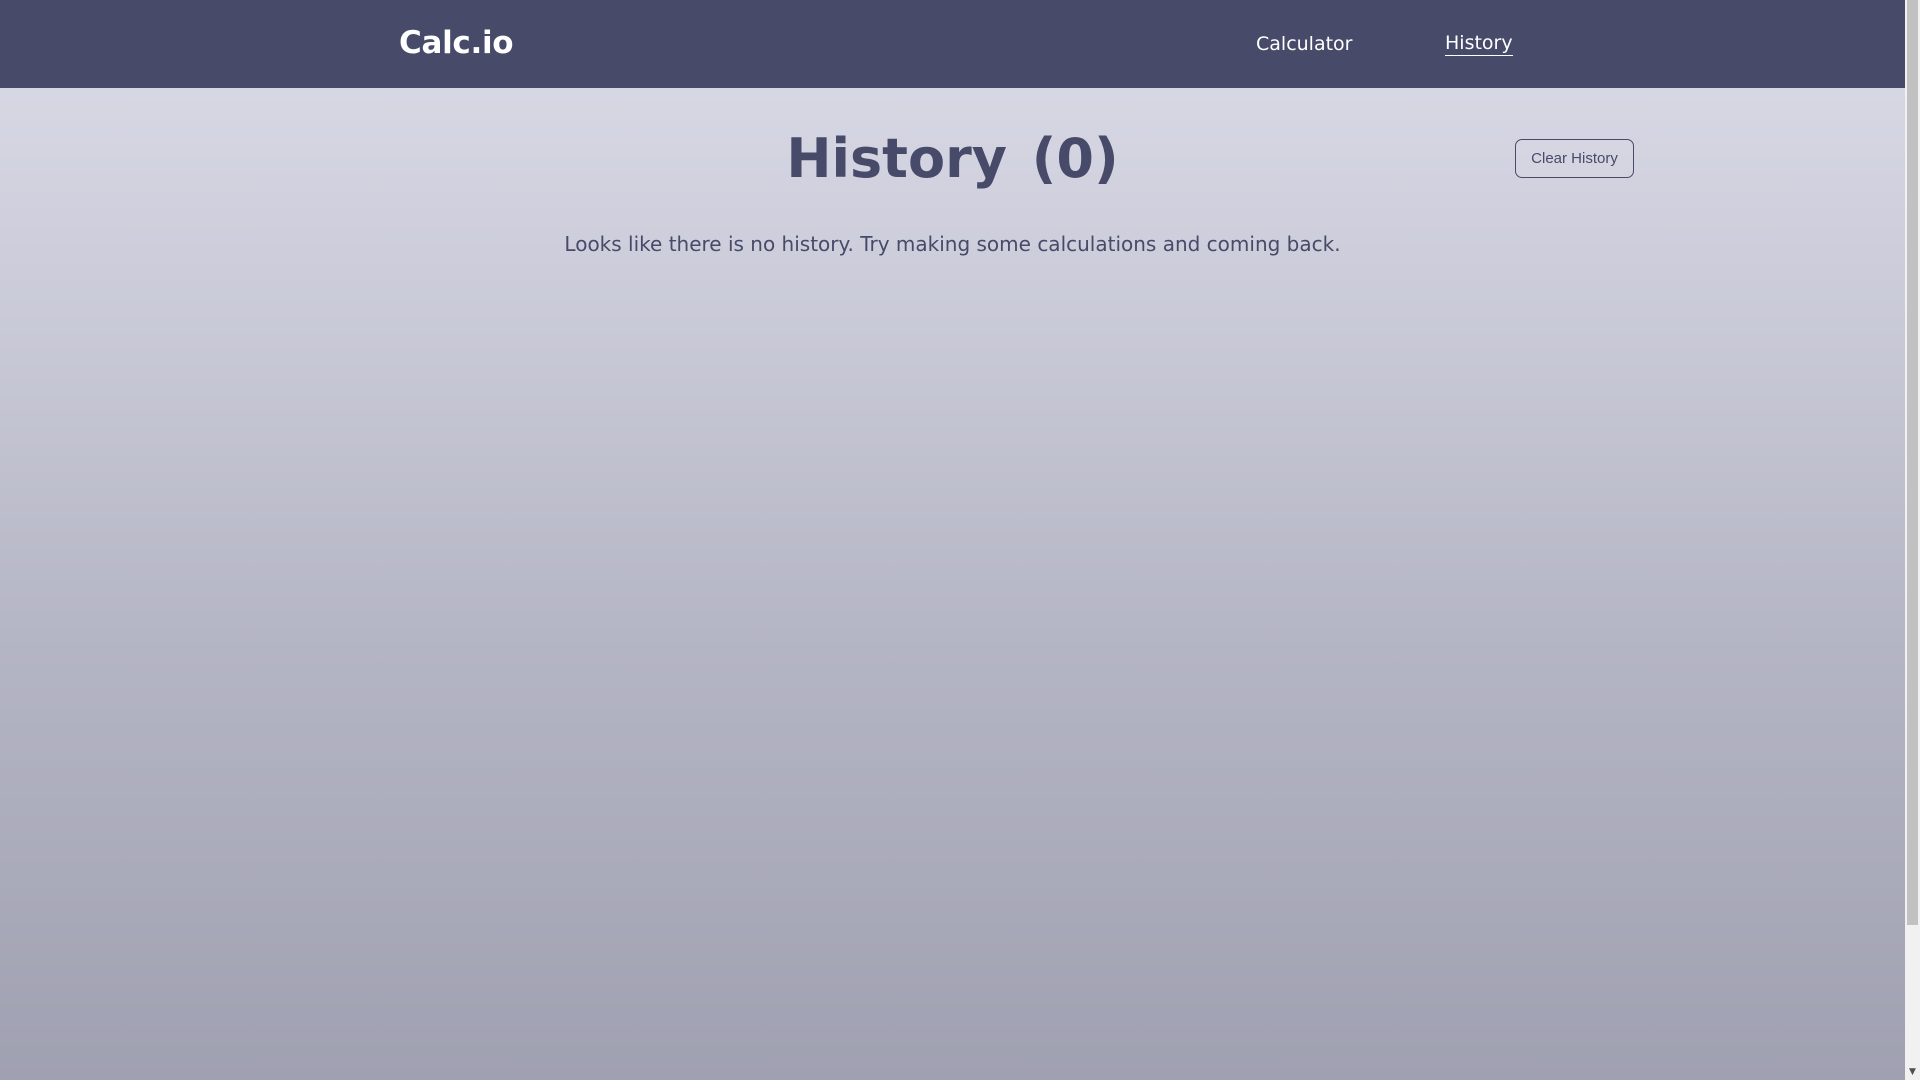  What do you see at coordinates (456, 43) in the screenshot?
I see `brand-logo: Calc.io` at bounding box center [456, 43].